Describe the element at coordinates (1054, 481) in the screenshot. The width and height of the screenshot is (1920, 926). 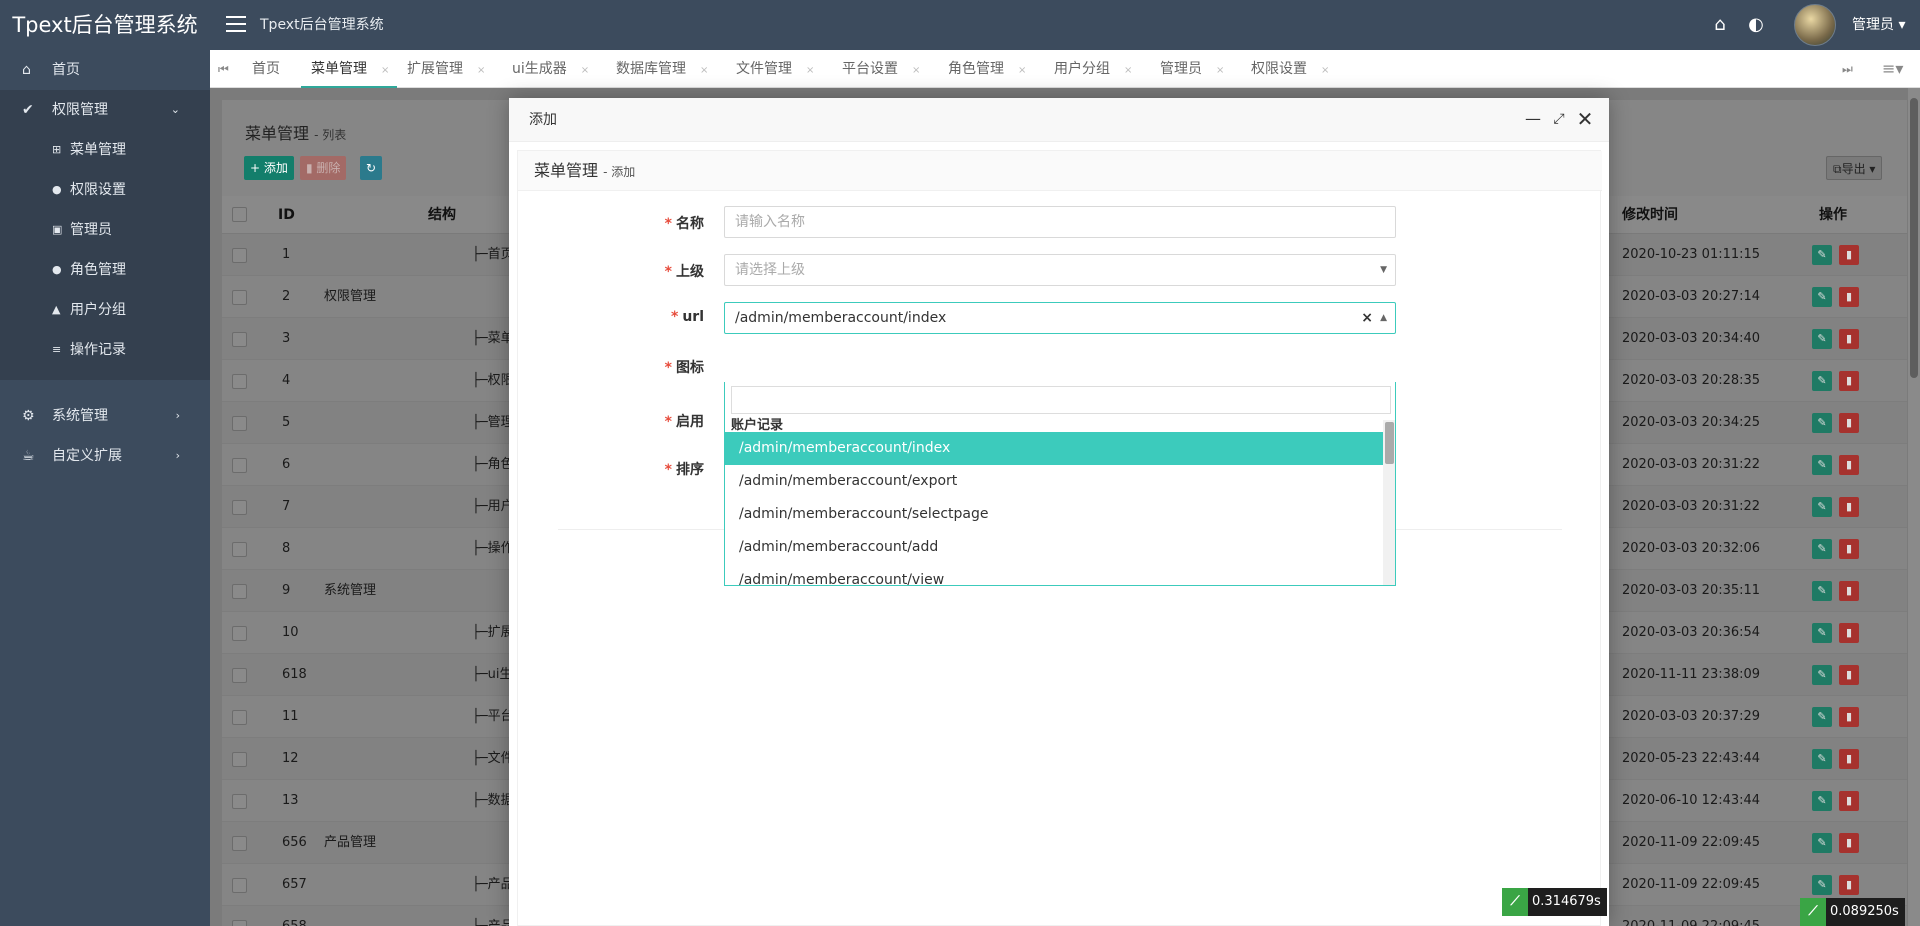
I see `dropdown-option: /admin/memberaccount/export` at that location.